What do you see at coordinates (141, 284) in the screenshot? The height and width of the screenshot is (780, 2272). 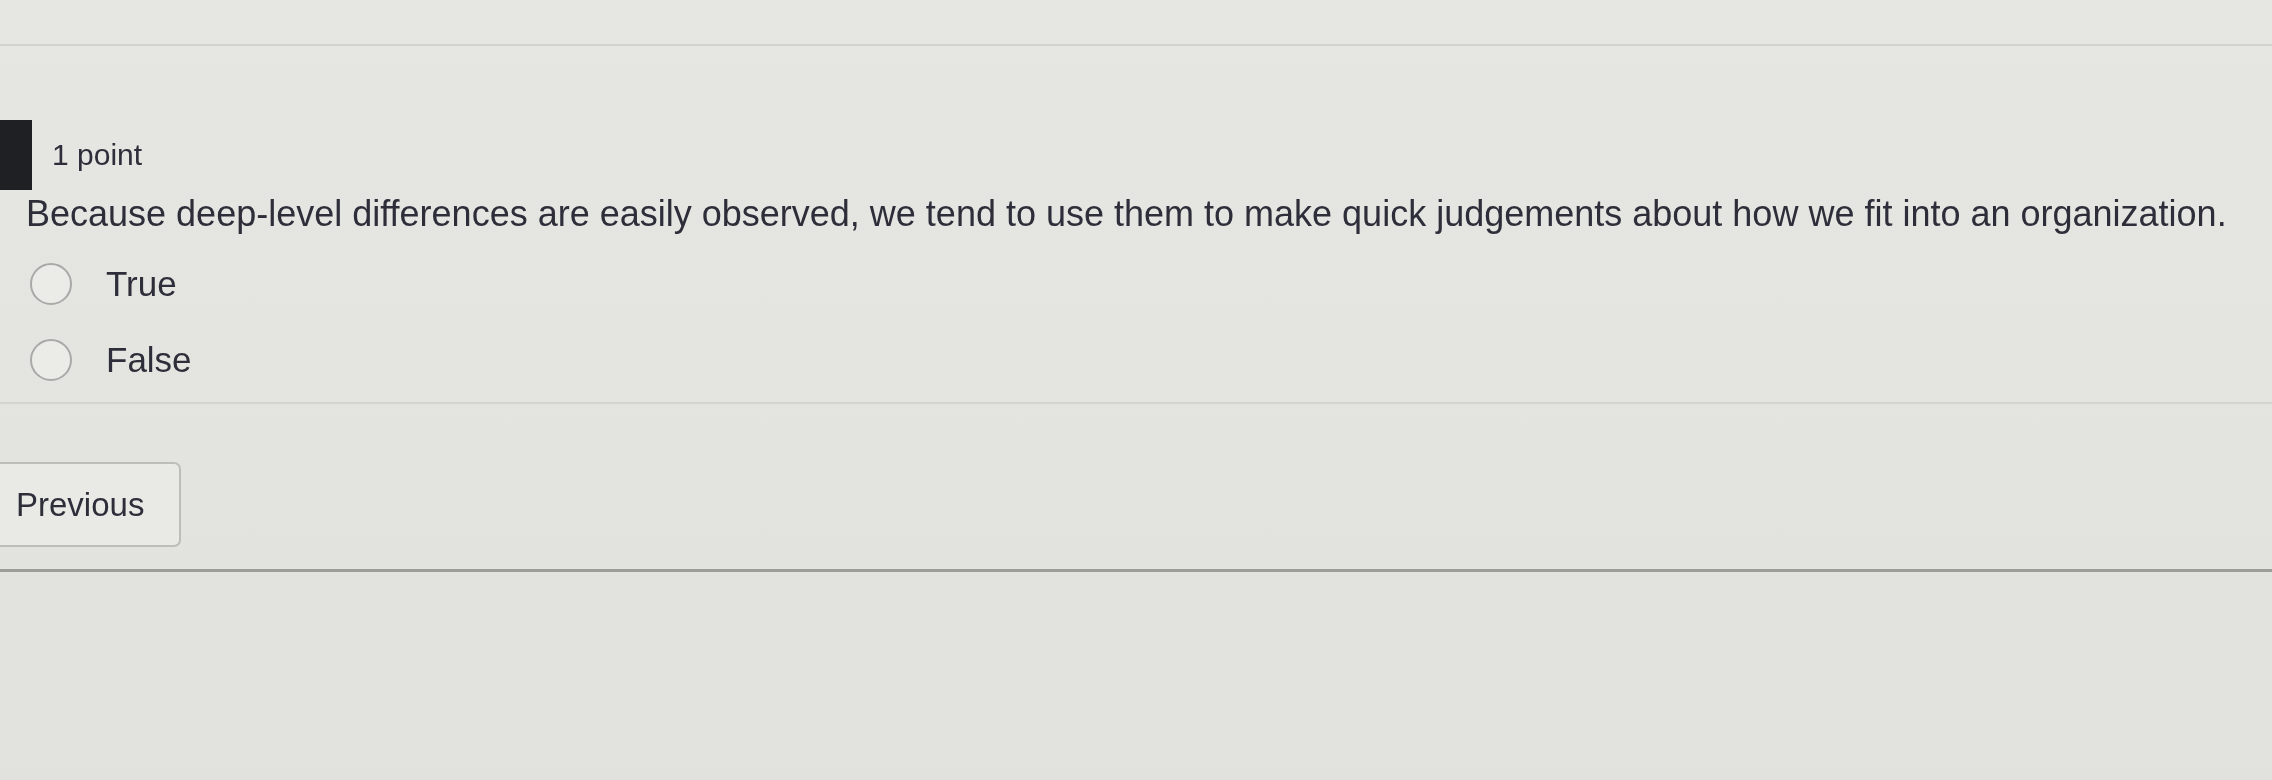 I see `option-label: True` at bounding box center [141, 284].